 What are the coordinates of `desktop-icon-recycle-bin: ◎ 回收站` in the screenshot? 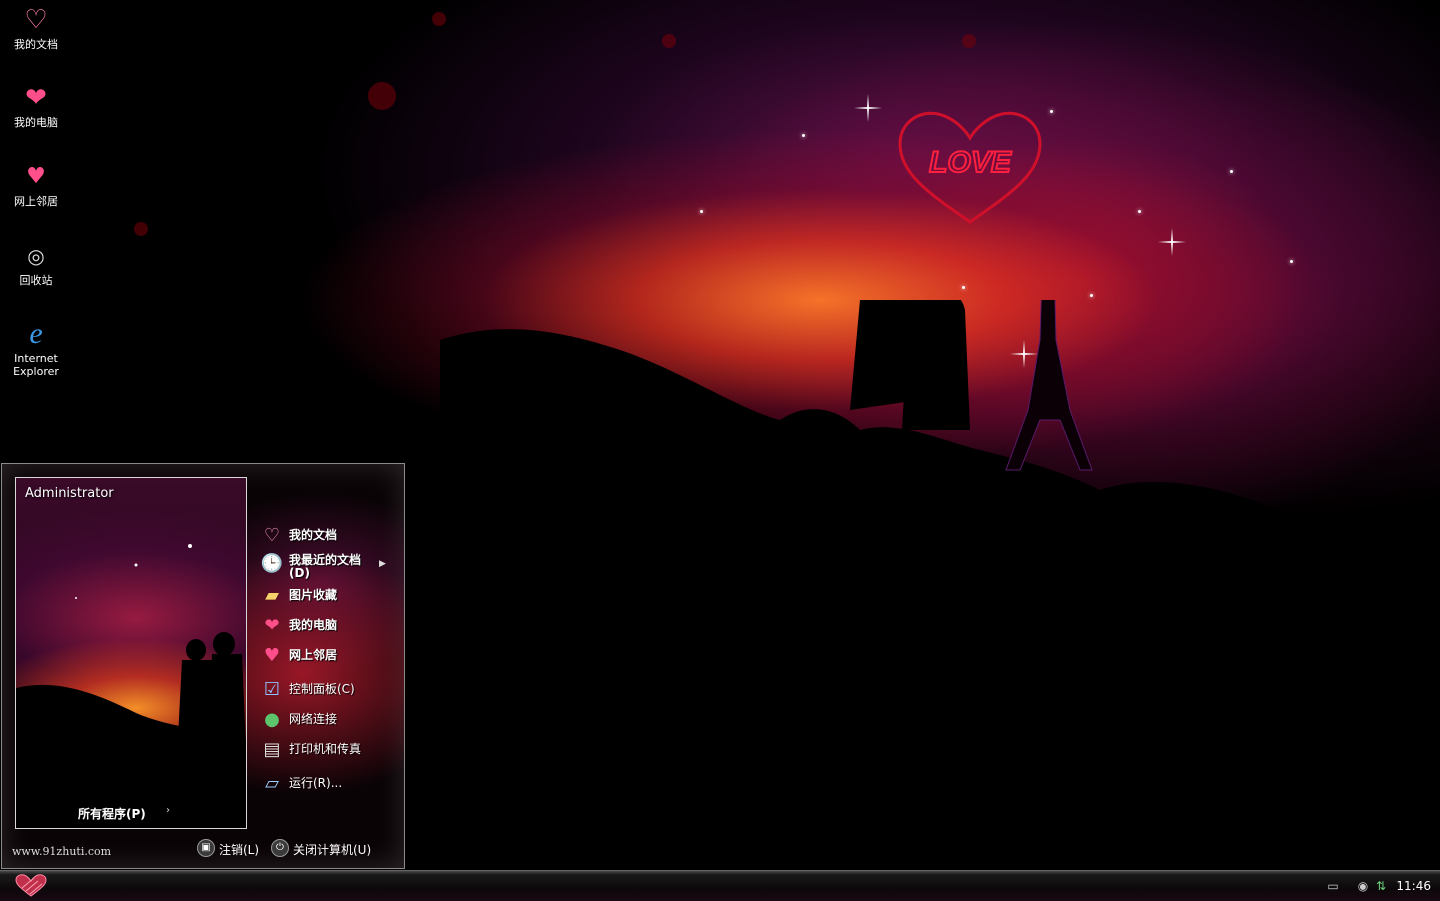 It's located at (36, 263).